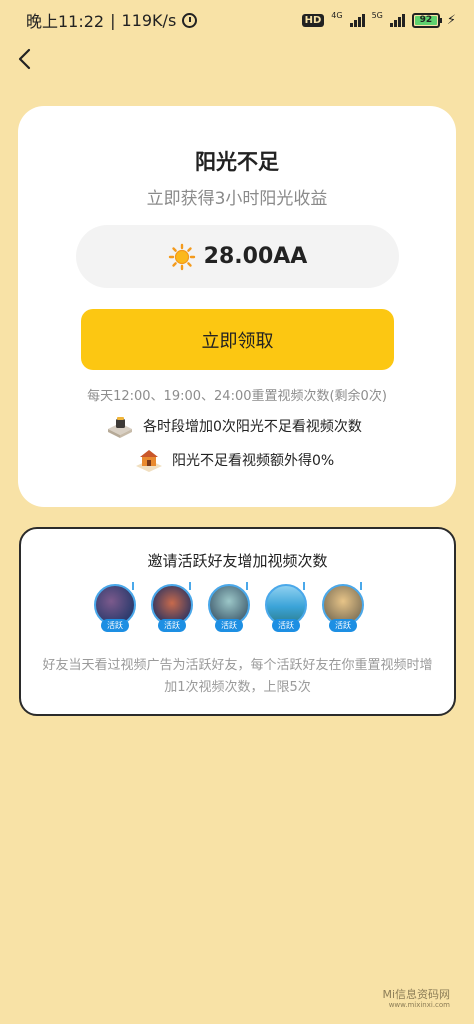  I want to click on alarm-icon, so click(190, 20).